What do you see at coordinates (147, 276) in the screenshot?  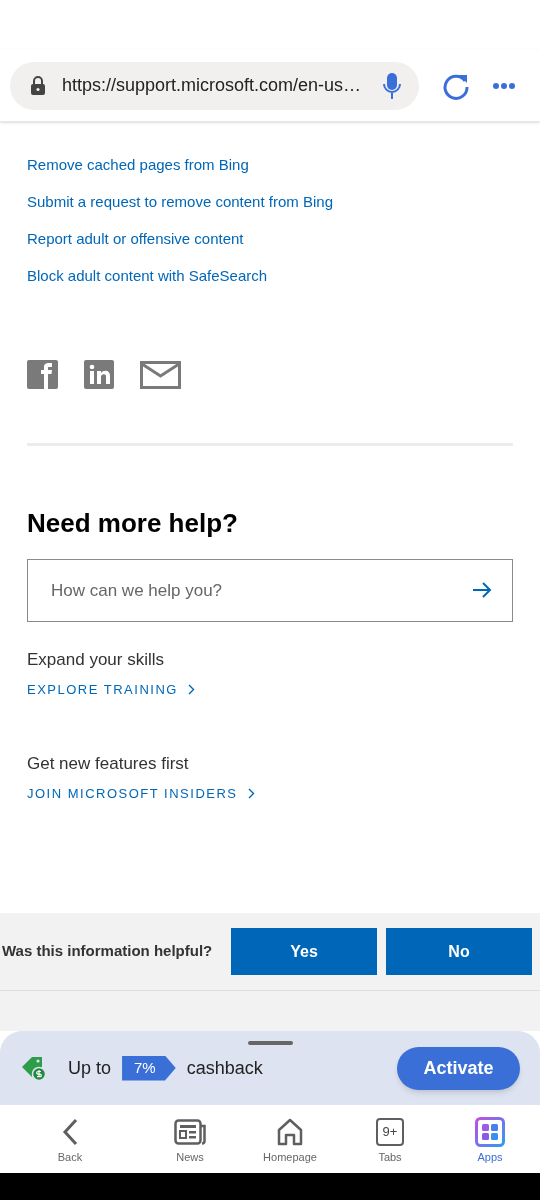 I see `related-link: Block adult content with SafeSearch` at bounding box center [147, 276].